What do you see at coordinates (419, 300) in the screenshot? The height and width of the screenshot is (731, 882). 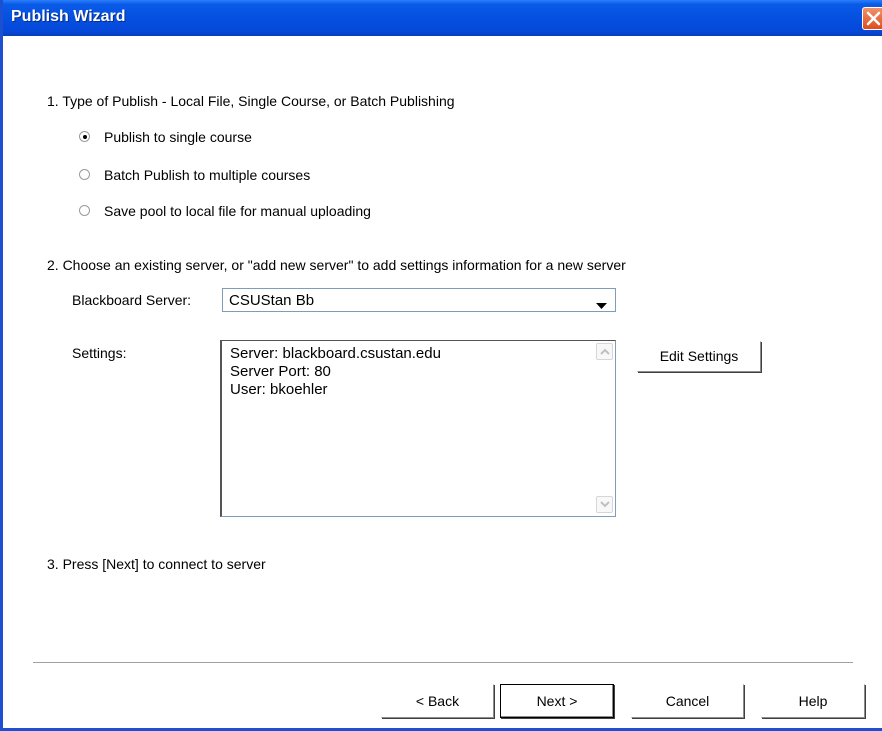 I see `server-select: CSUStan Bb` at bounding box center [419, 300].